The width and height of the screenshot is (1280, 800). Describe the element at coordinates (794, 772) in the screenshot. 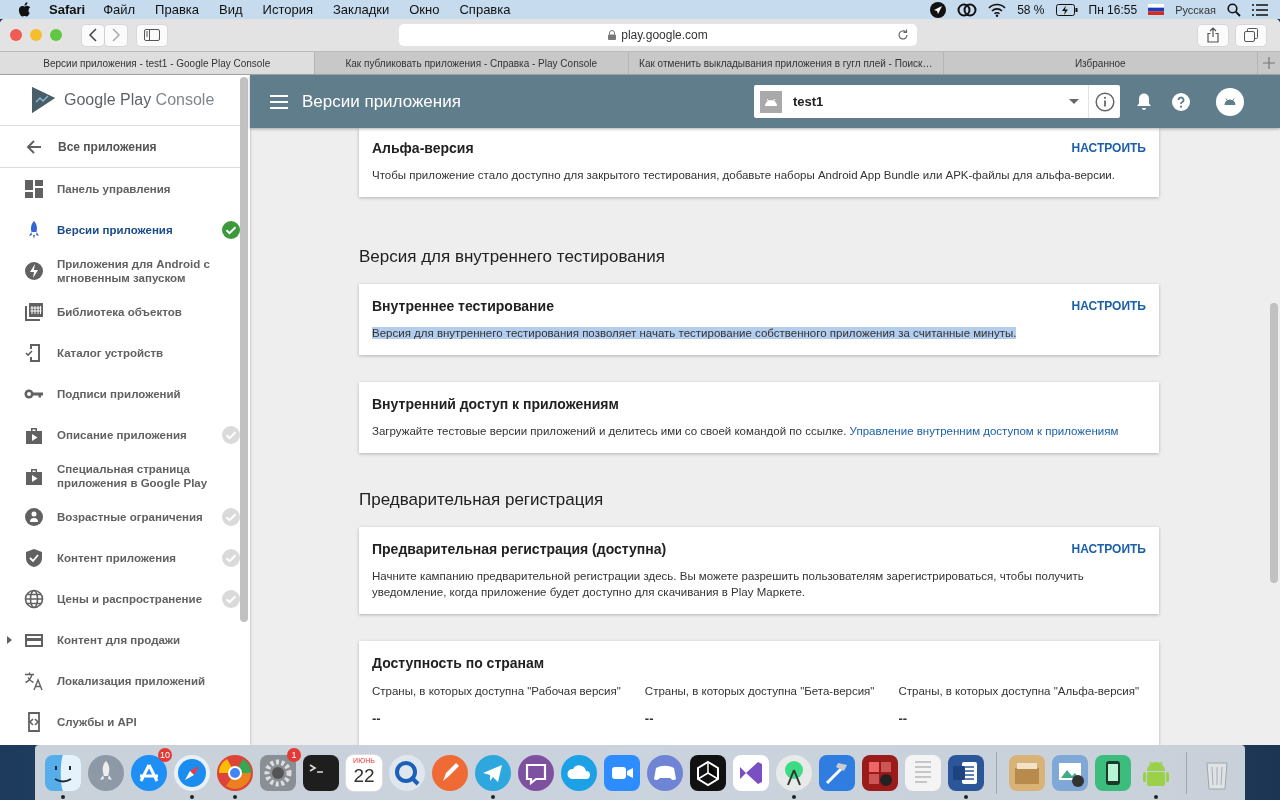

I see `drafting-compass-icon` at that location.